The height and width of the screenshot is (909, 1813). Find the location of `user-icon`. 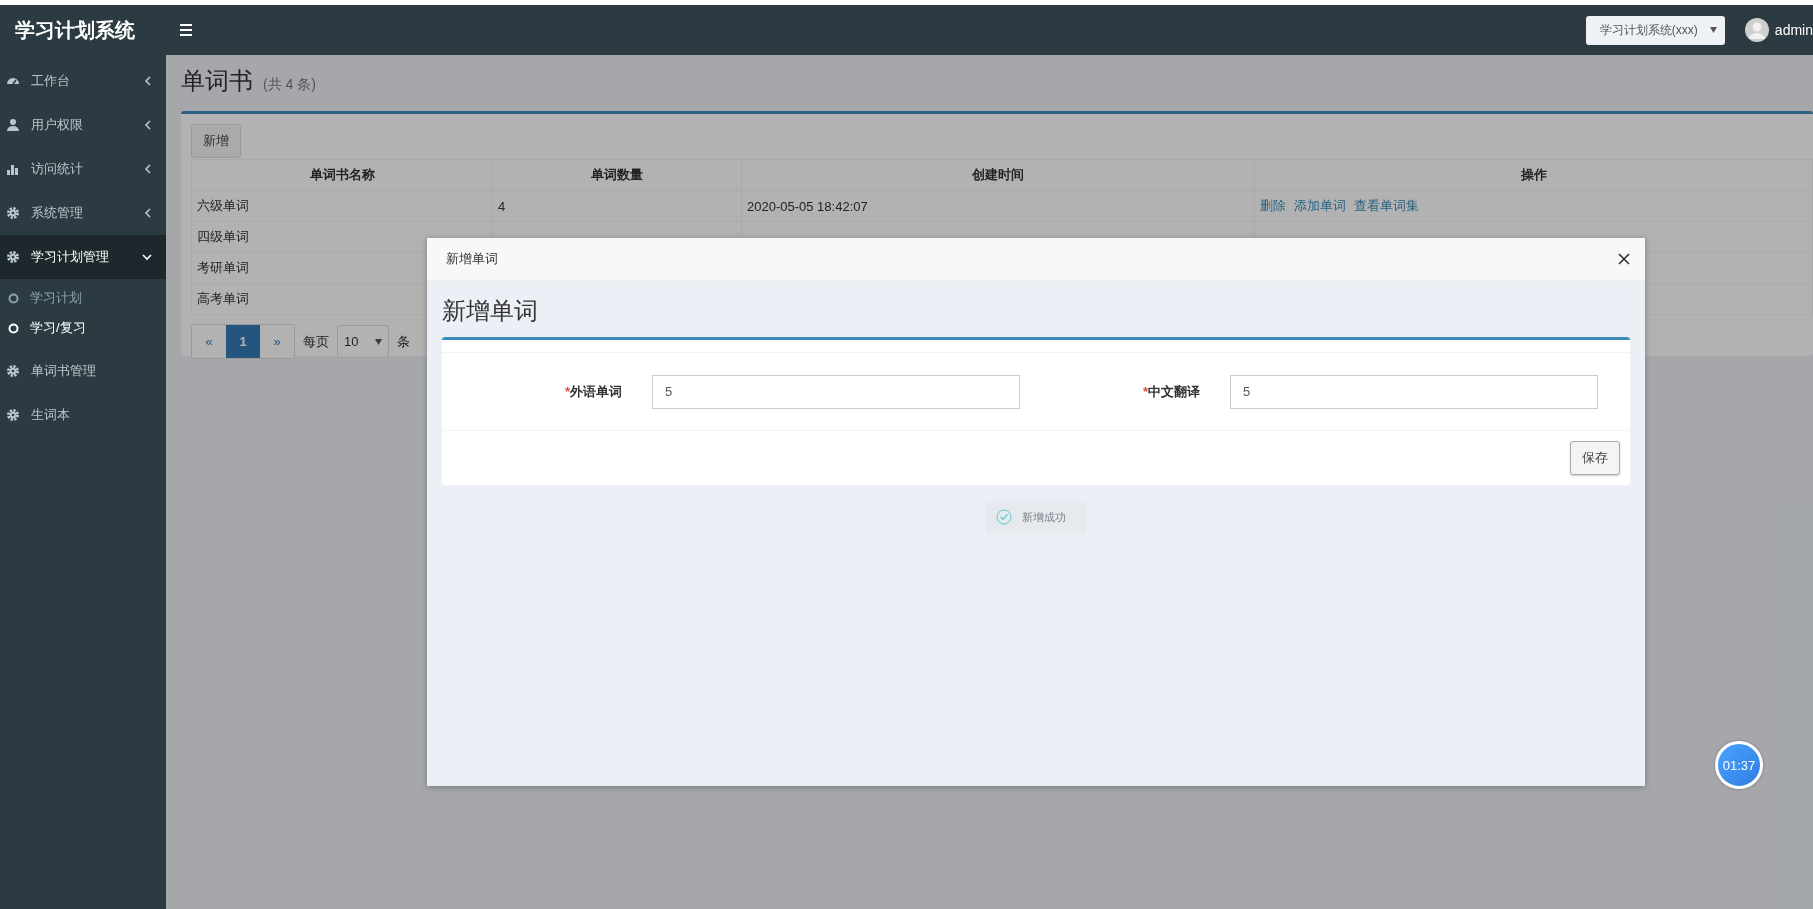

user-icon is located at coordinates (13, 125).